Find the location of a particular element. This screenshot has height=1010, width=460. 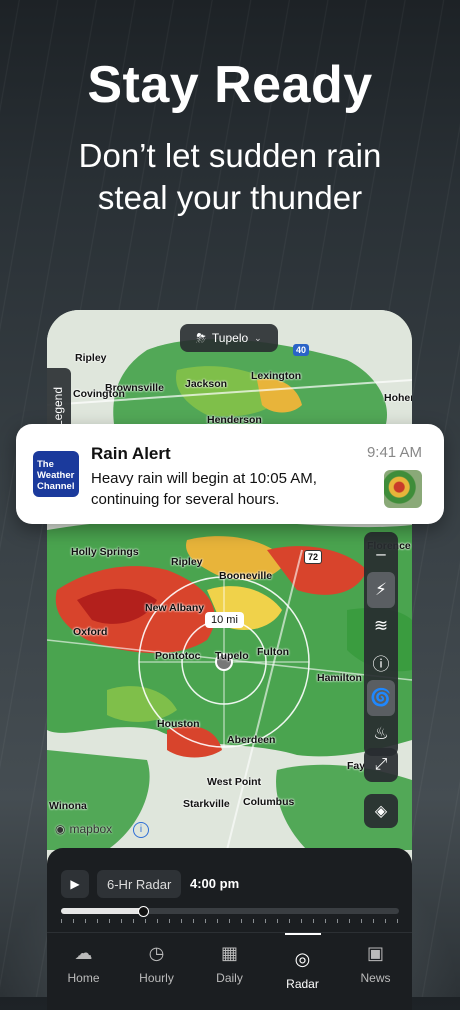

play-button: ▶ is located at coordinates (75, 884).